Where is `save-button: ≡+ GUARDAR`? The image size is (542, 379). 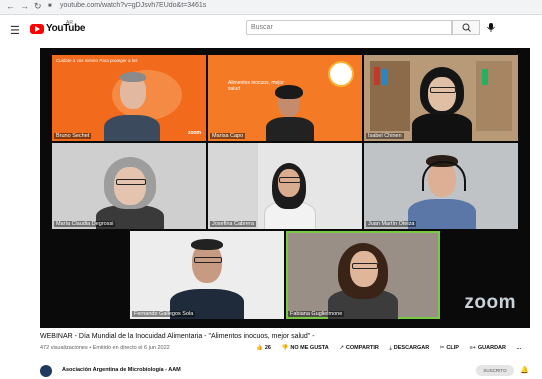
save-button: ≡+ GUARDAR is located at coordinates (487, 348).